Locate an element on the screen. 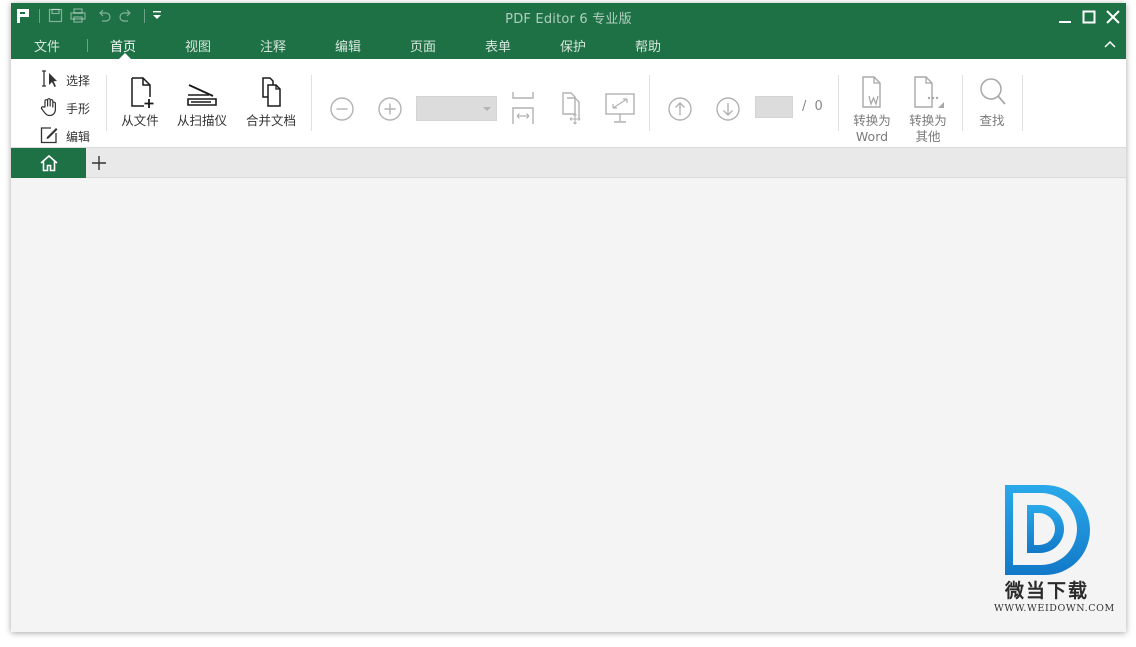  window-title: PDF Editor 6 专业版 is located at coordinates (568, 19).